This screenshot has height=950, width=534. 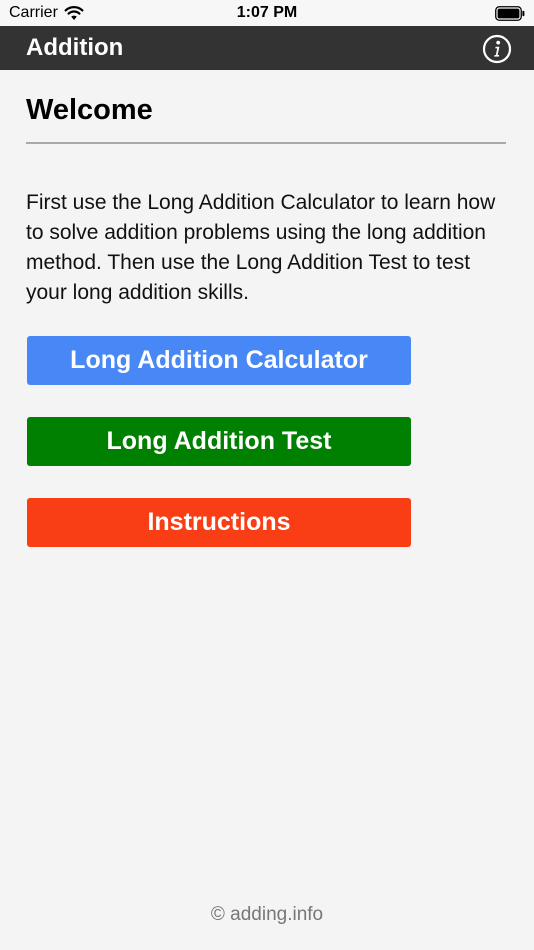 I want to click on battery-icon, so click(x=510, y=13).